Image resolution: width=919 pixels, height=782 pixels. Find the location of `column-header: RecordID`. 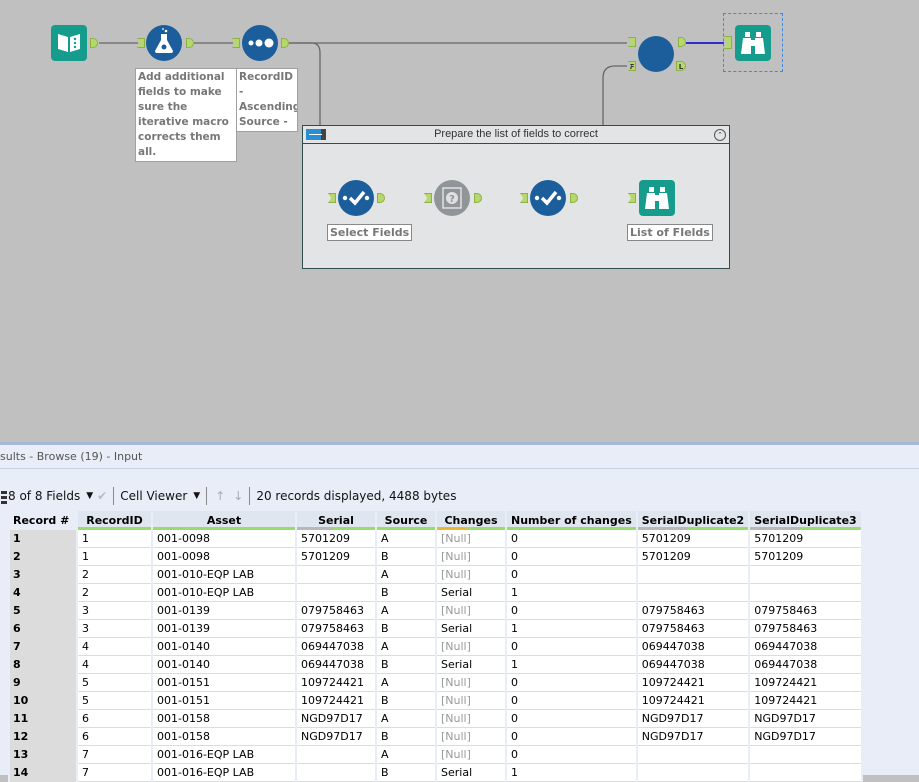

column-header: RecordID is located at coordinates (114, 520).